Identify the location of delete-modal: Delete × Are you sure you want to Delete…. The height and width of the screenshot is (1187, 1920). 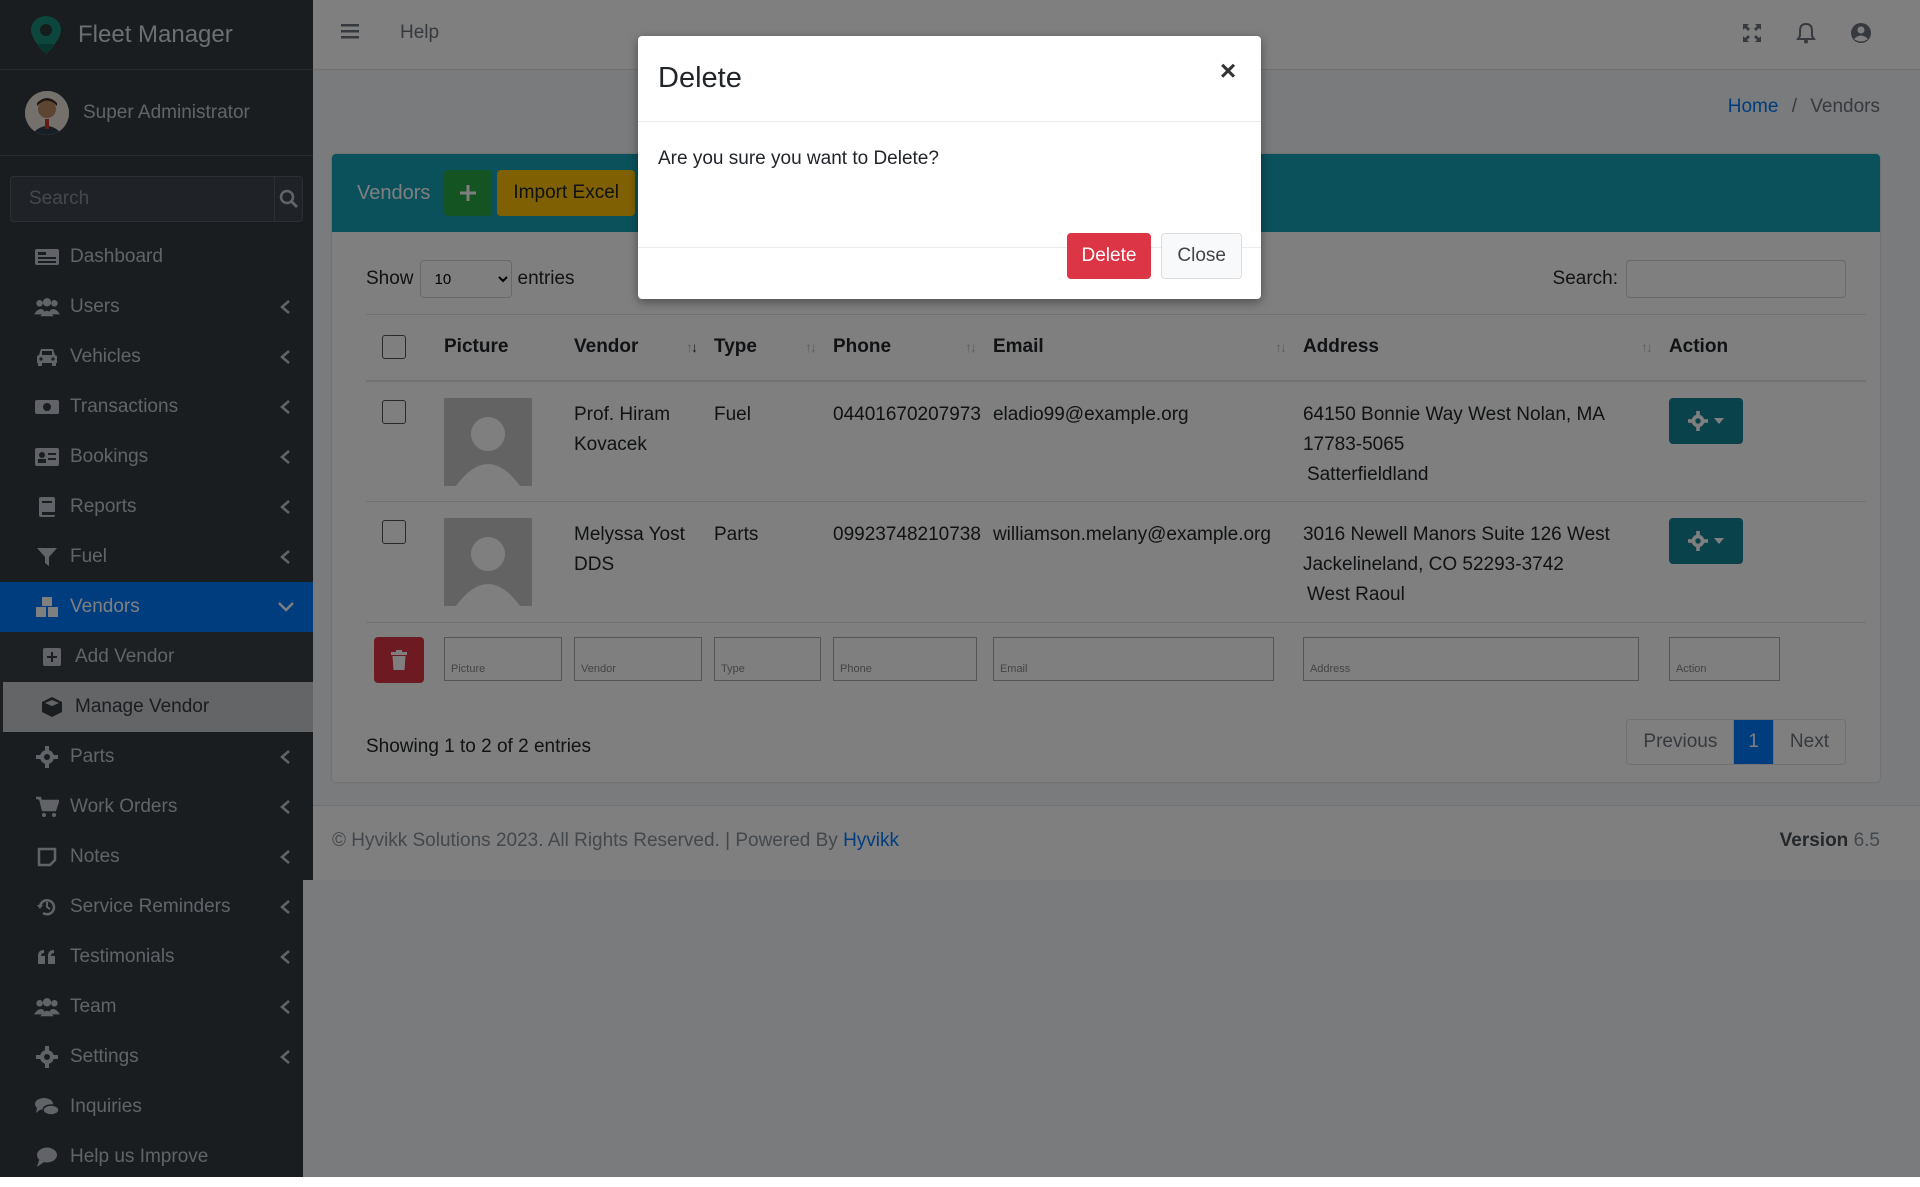
(949, 167).